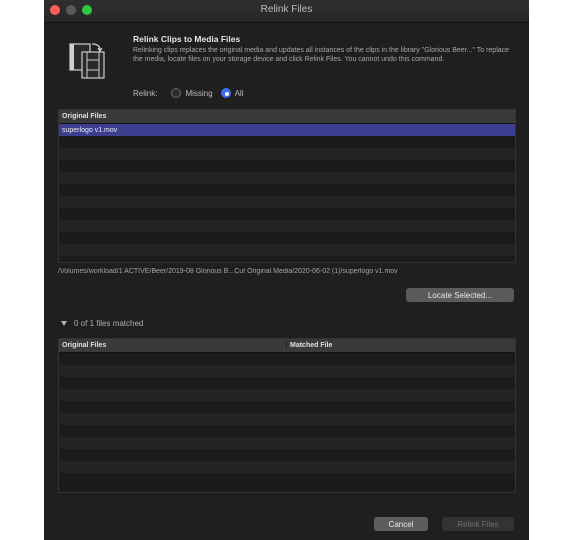  What do you see at coordinates (109, 323) in the screenshot?
I see `matched-count: 0 of 1 files matched` at bounding box center [109, 323].